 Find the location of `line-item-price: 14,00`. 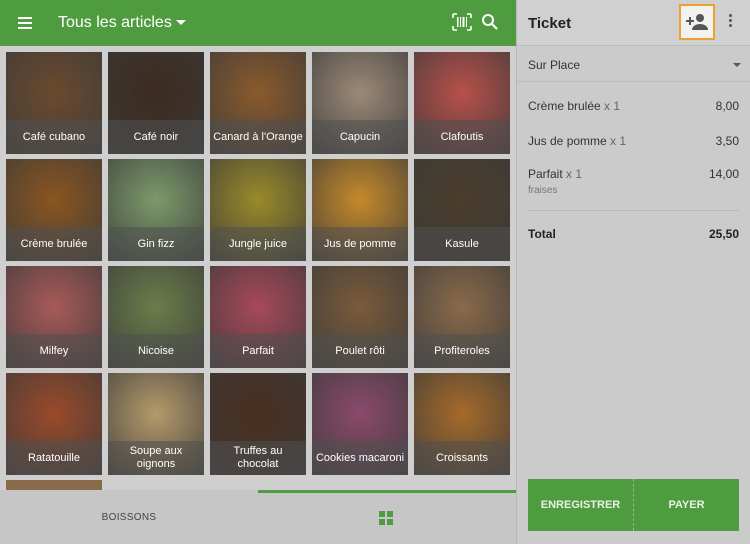

line-item-price: 14,00 is located at coordinates (723, 174).